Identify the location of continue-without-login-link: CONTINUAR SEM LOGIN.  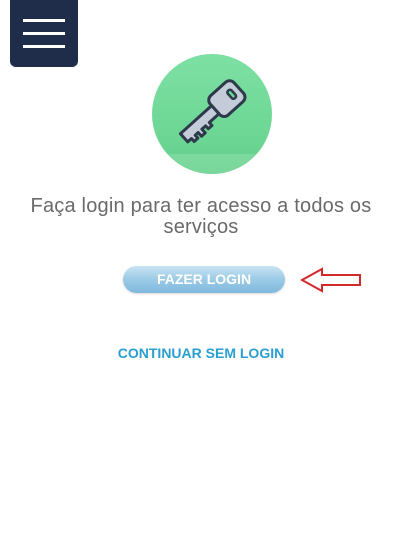
(201, 353).